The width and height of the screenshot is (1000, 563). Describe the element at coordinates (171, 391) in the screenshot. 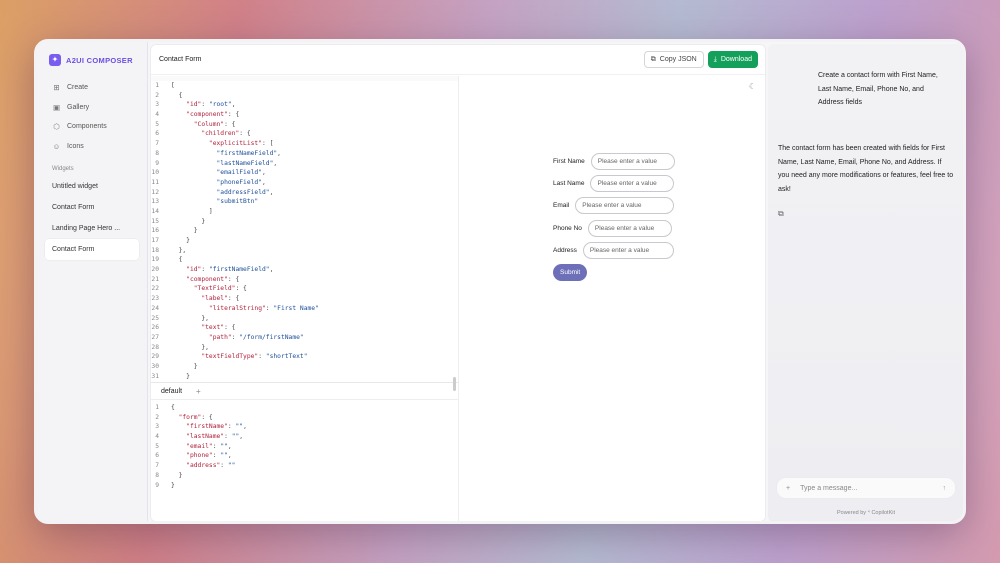

I see `tab-default: default` at that location.